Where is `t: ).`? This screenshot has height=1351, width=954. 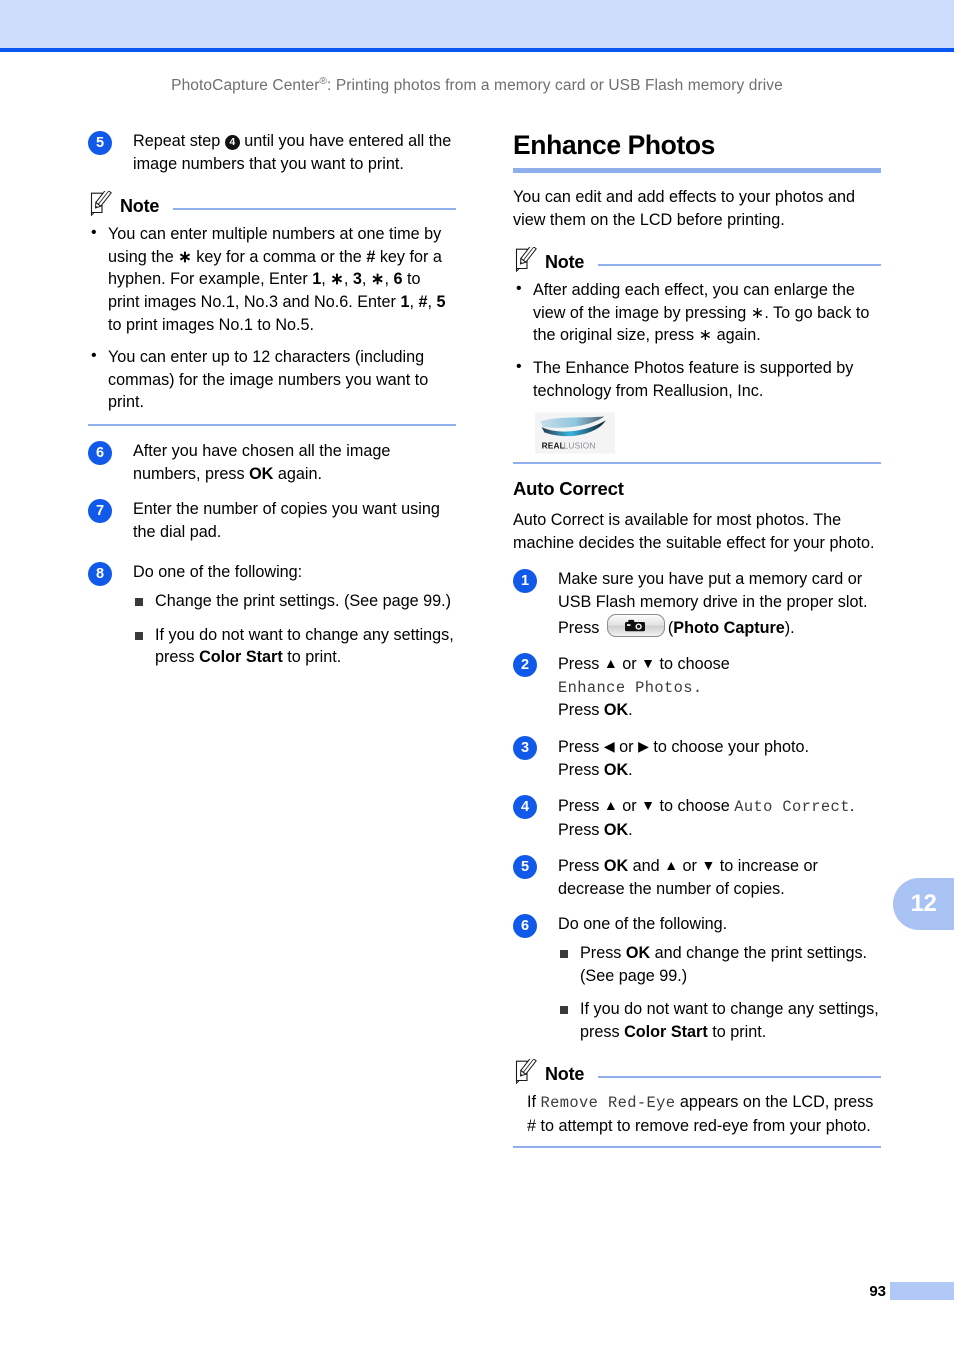
t: ). is located at coordinates (789, 627).